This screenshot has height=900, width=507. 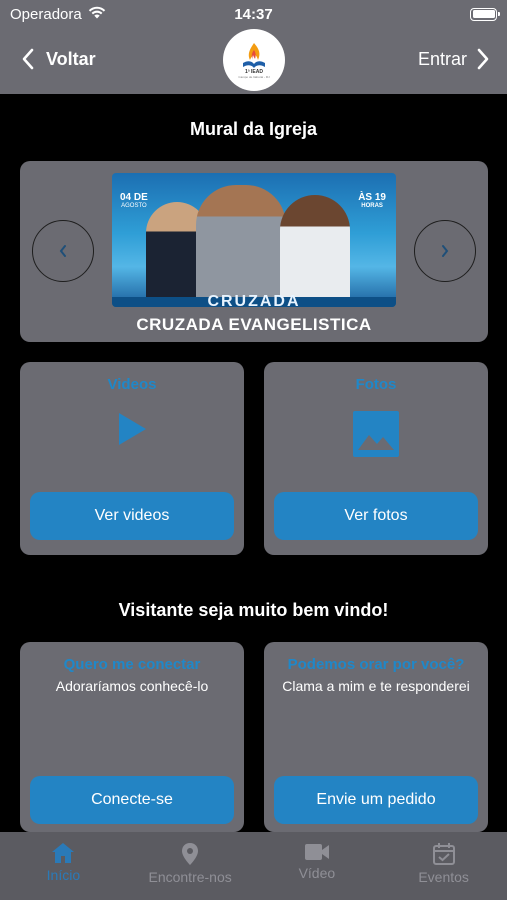 I want to click on image-icon, so click(x=376, y=434).